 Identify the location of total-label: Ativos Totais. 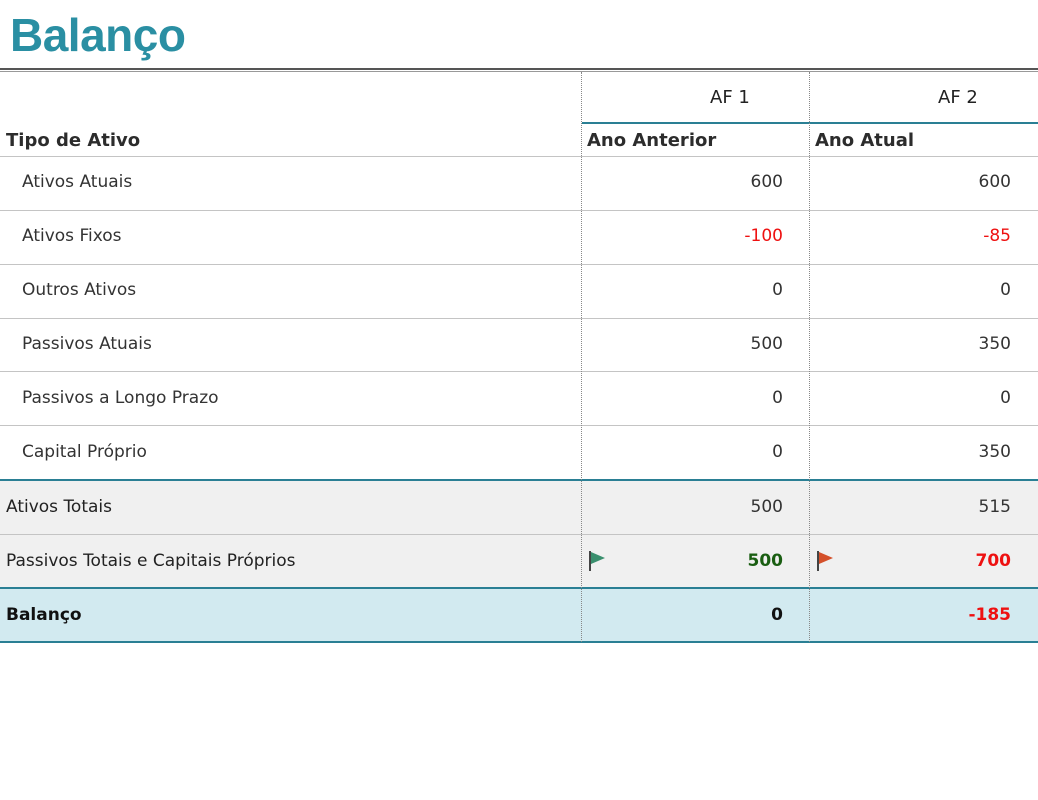
(59, 507).